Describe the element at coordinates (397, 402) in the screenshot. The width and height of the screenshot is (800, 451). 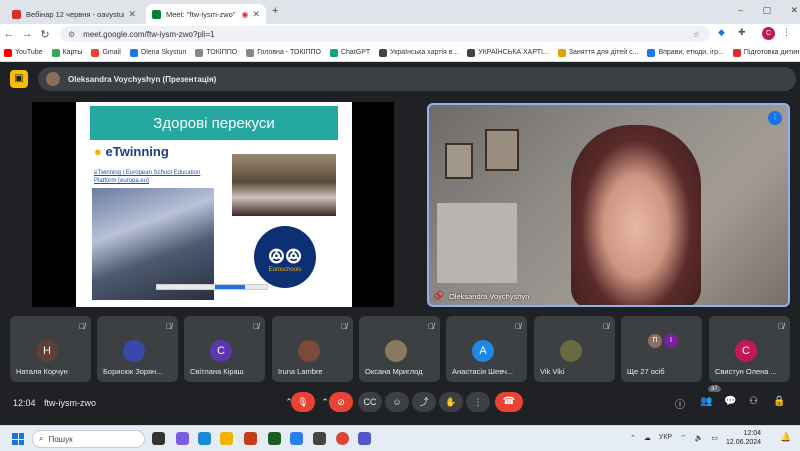
I see `emoji-button: ☺` at that location.